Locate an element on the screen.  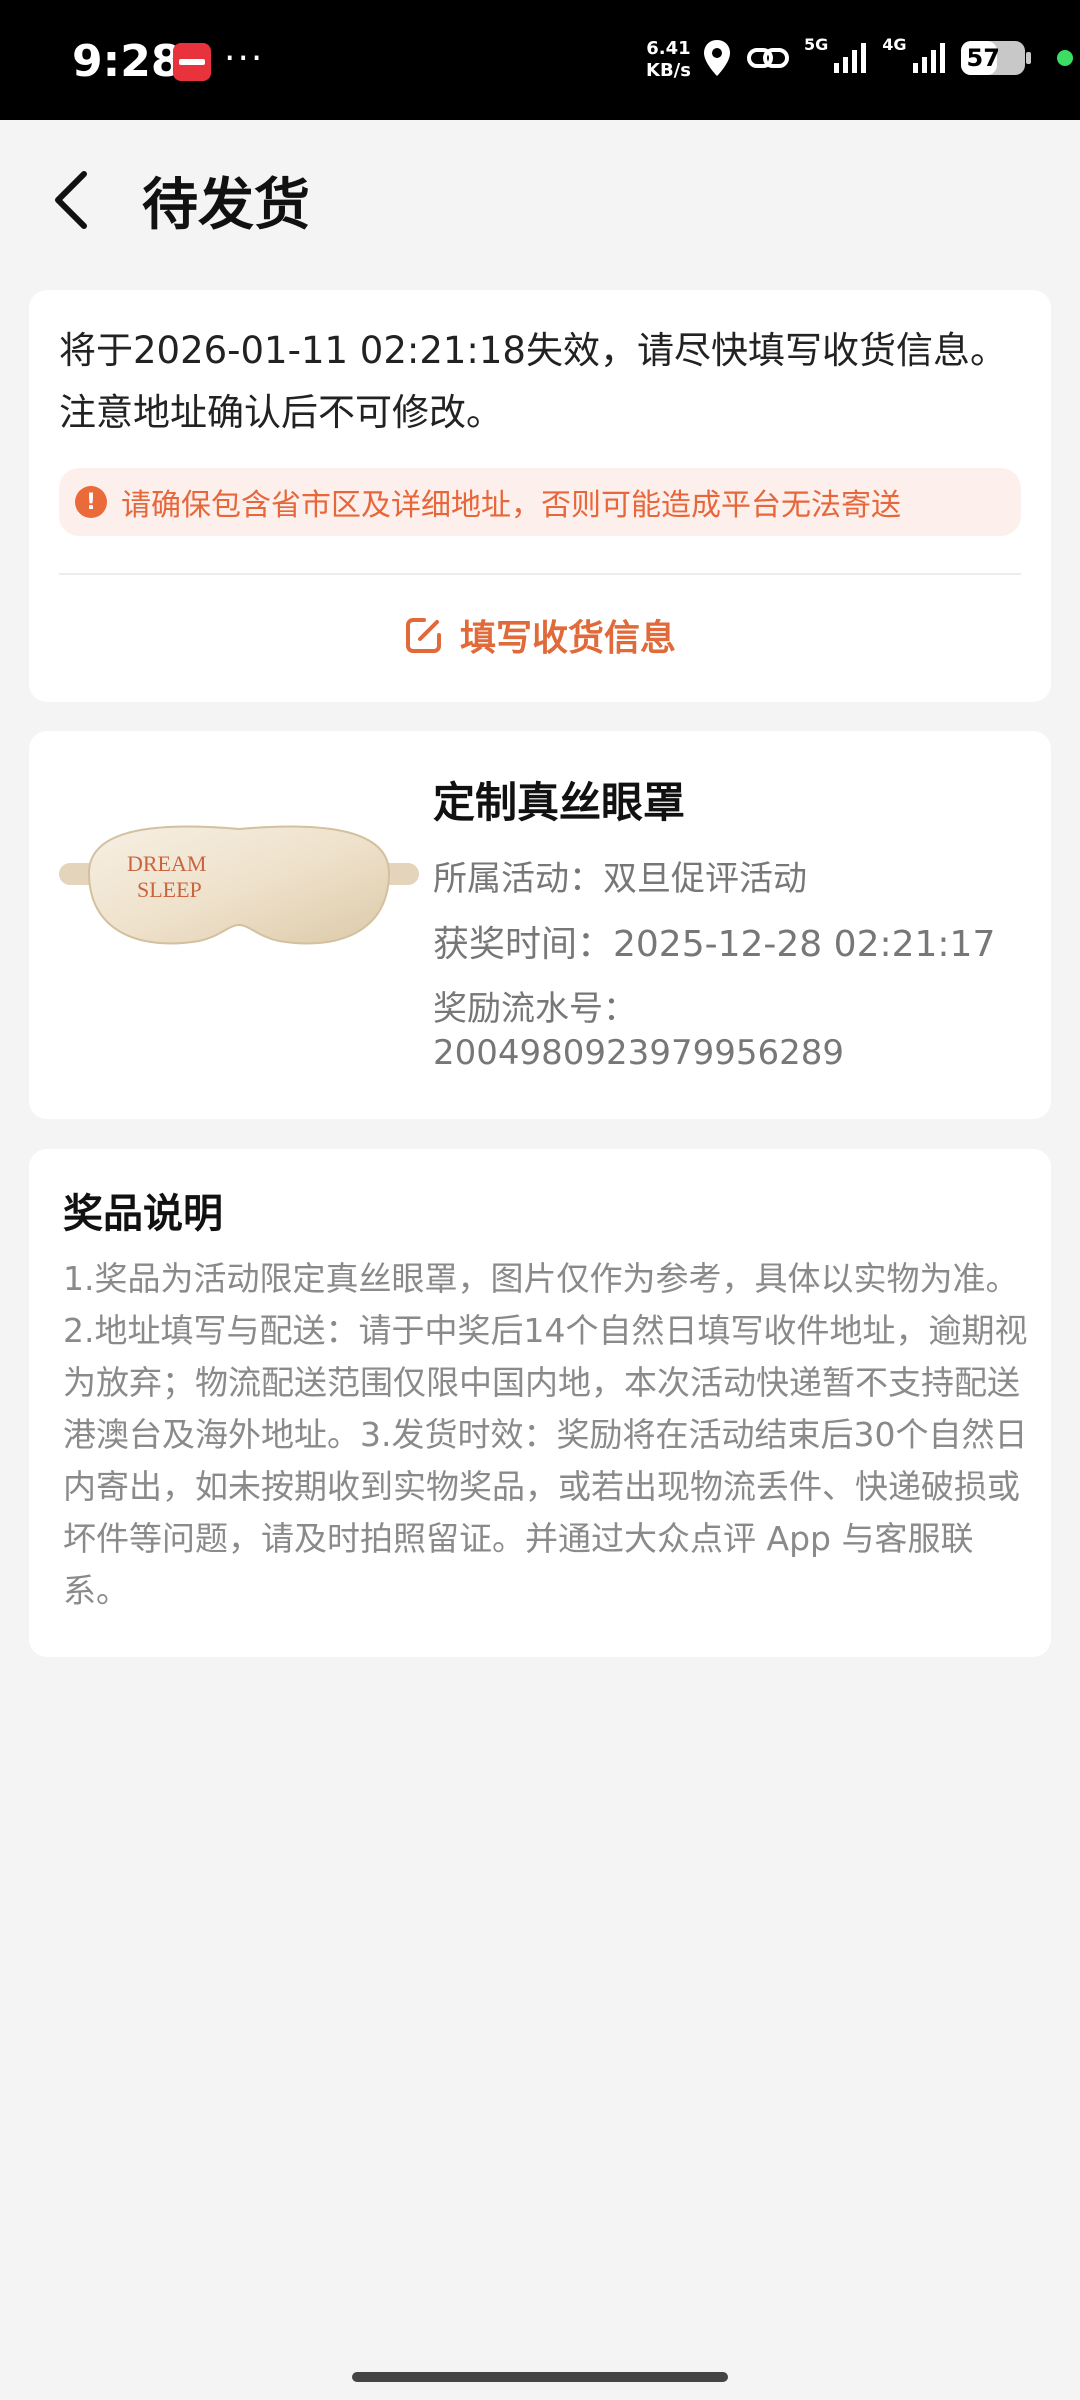
status-icons: 5G 4G 57 is located at coordinates (887, 56).